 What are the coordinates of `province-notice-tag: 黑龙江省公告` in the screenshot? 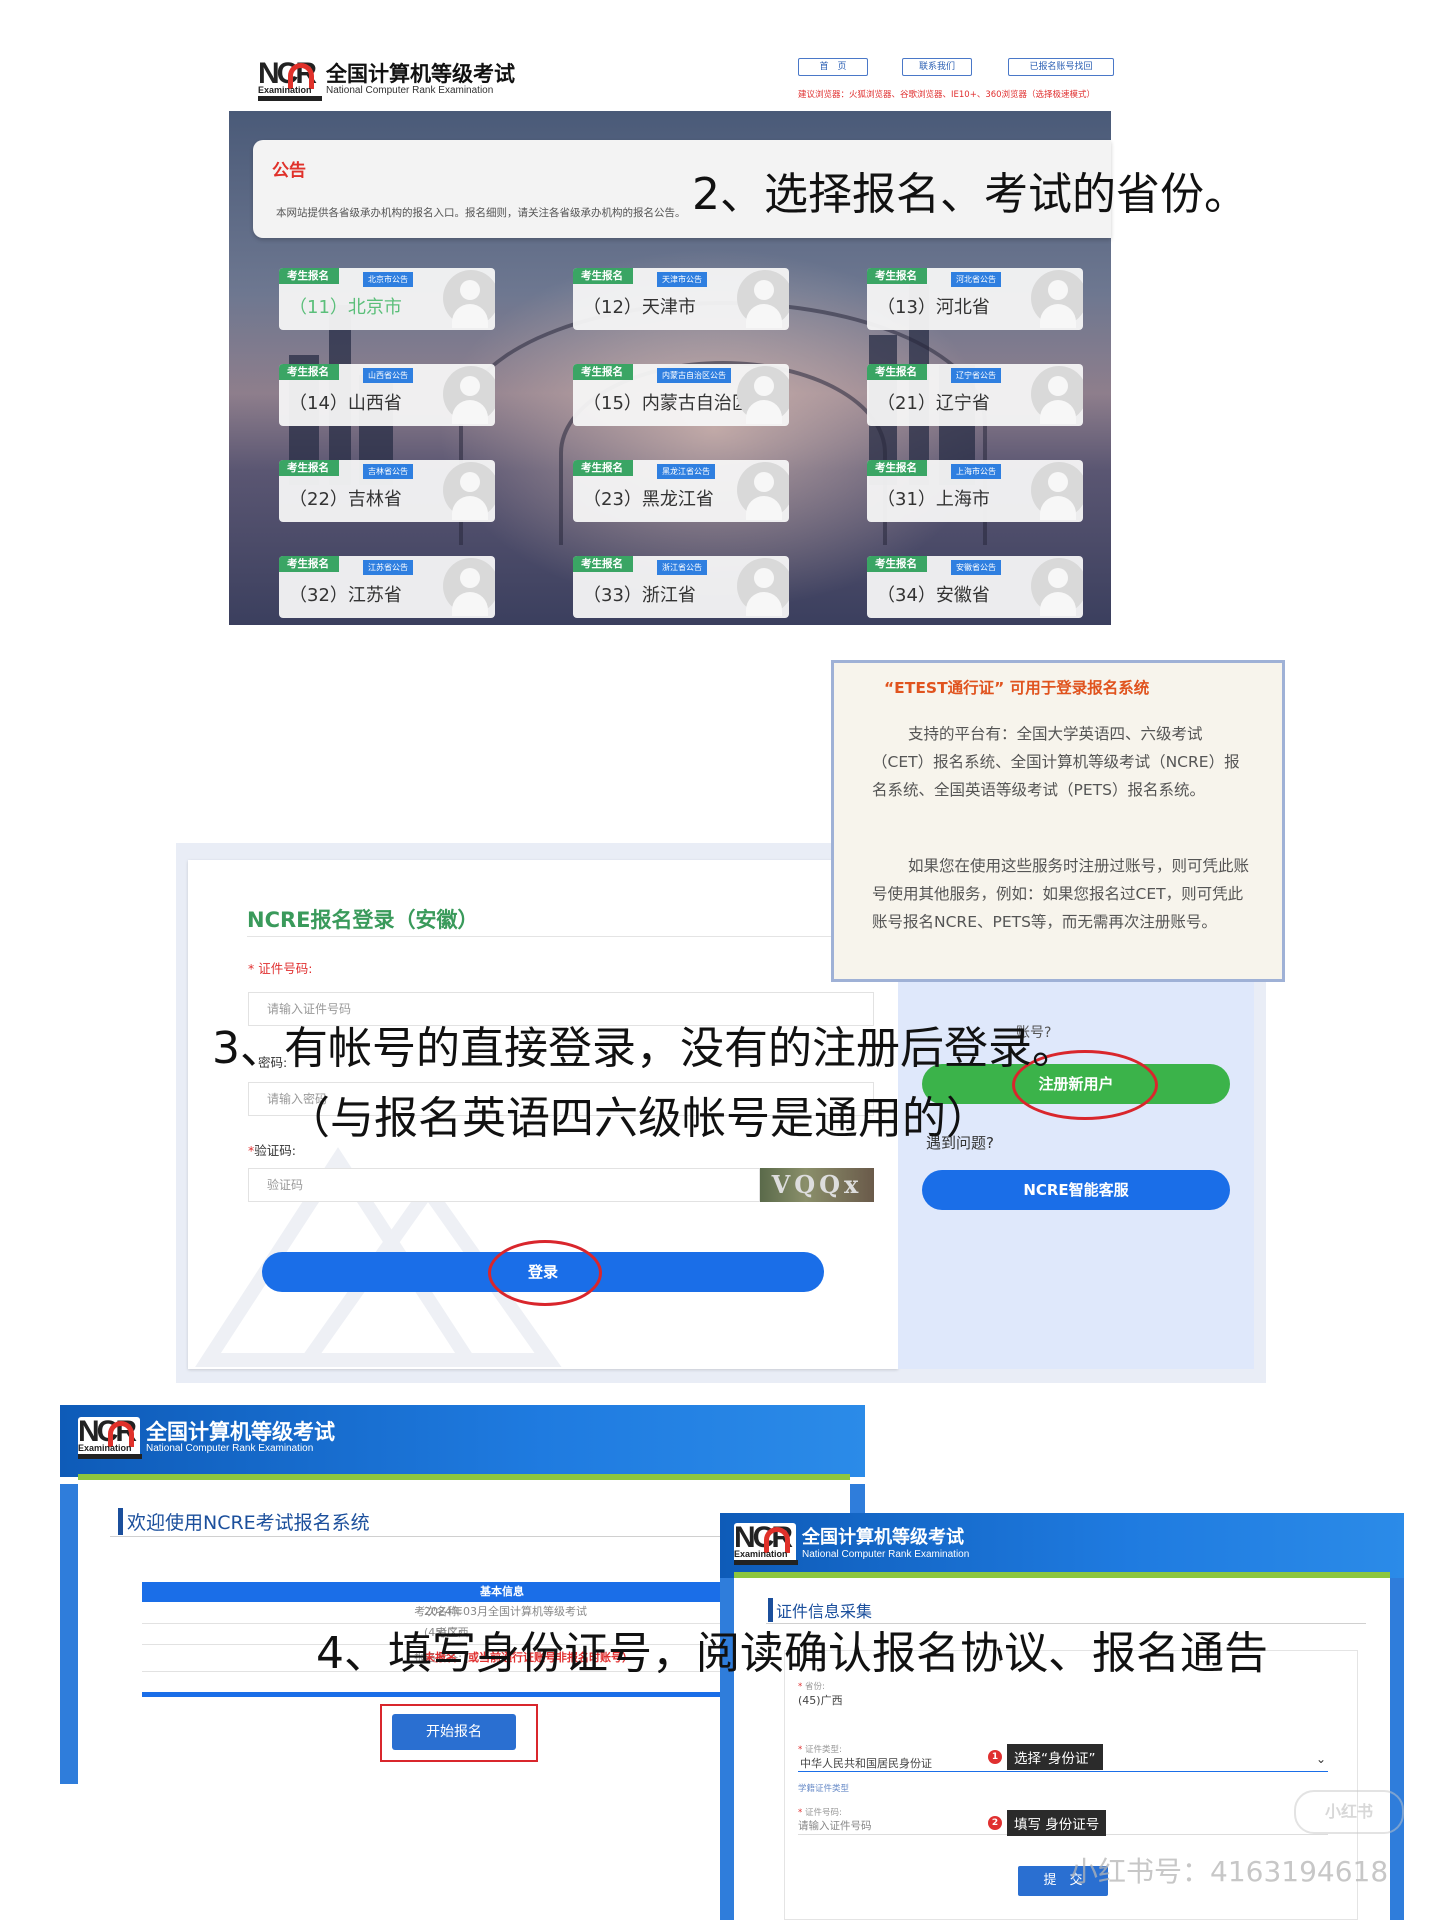 It's located at (686, 471).